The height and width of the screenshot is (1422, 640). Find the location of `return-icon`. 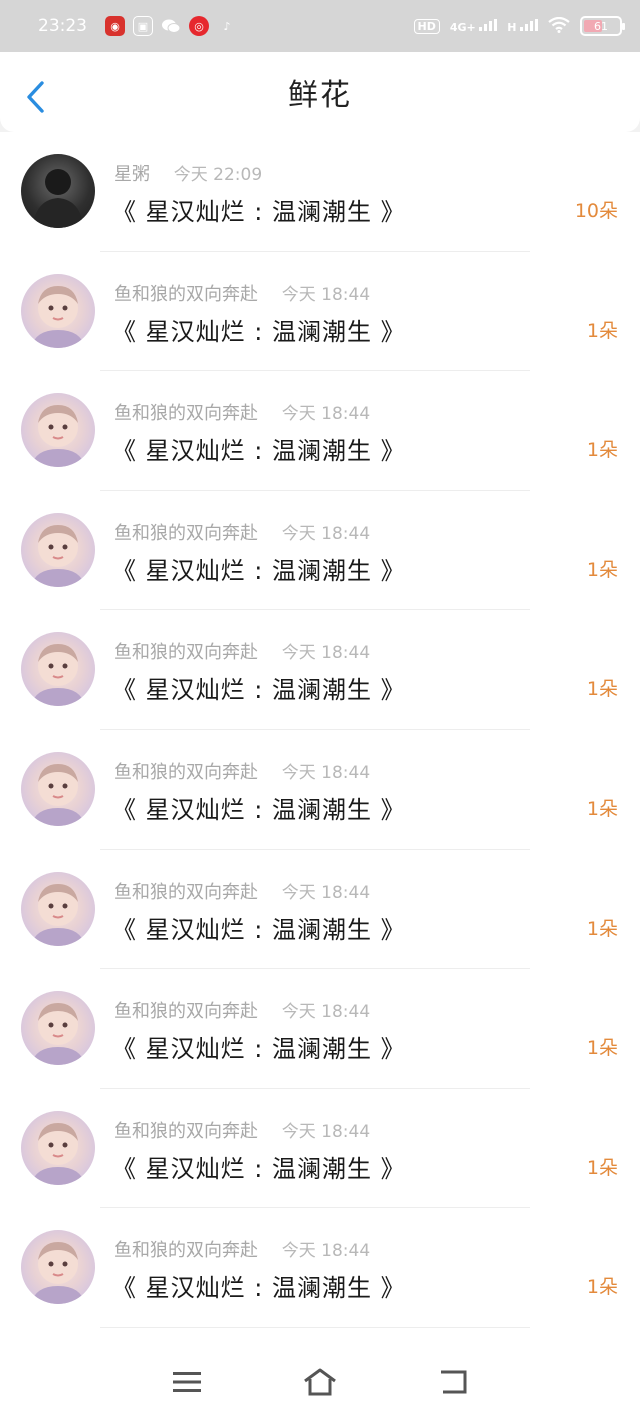

return-icon is located at coordinates (454, 1382).